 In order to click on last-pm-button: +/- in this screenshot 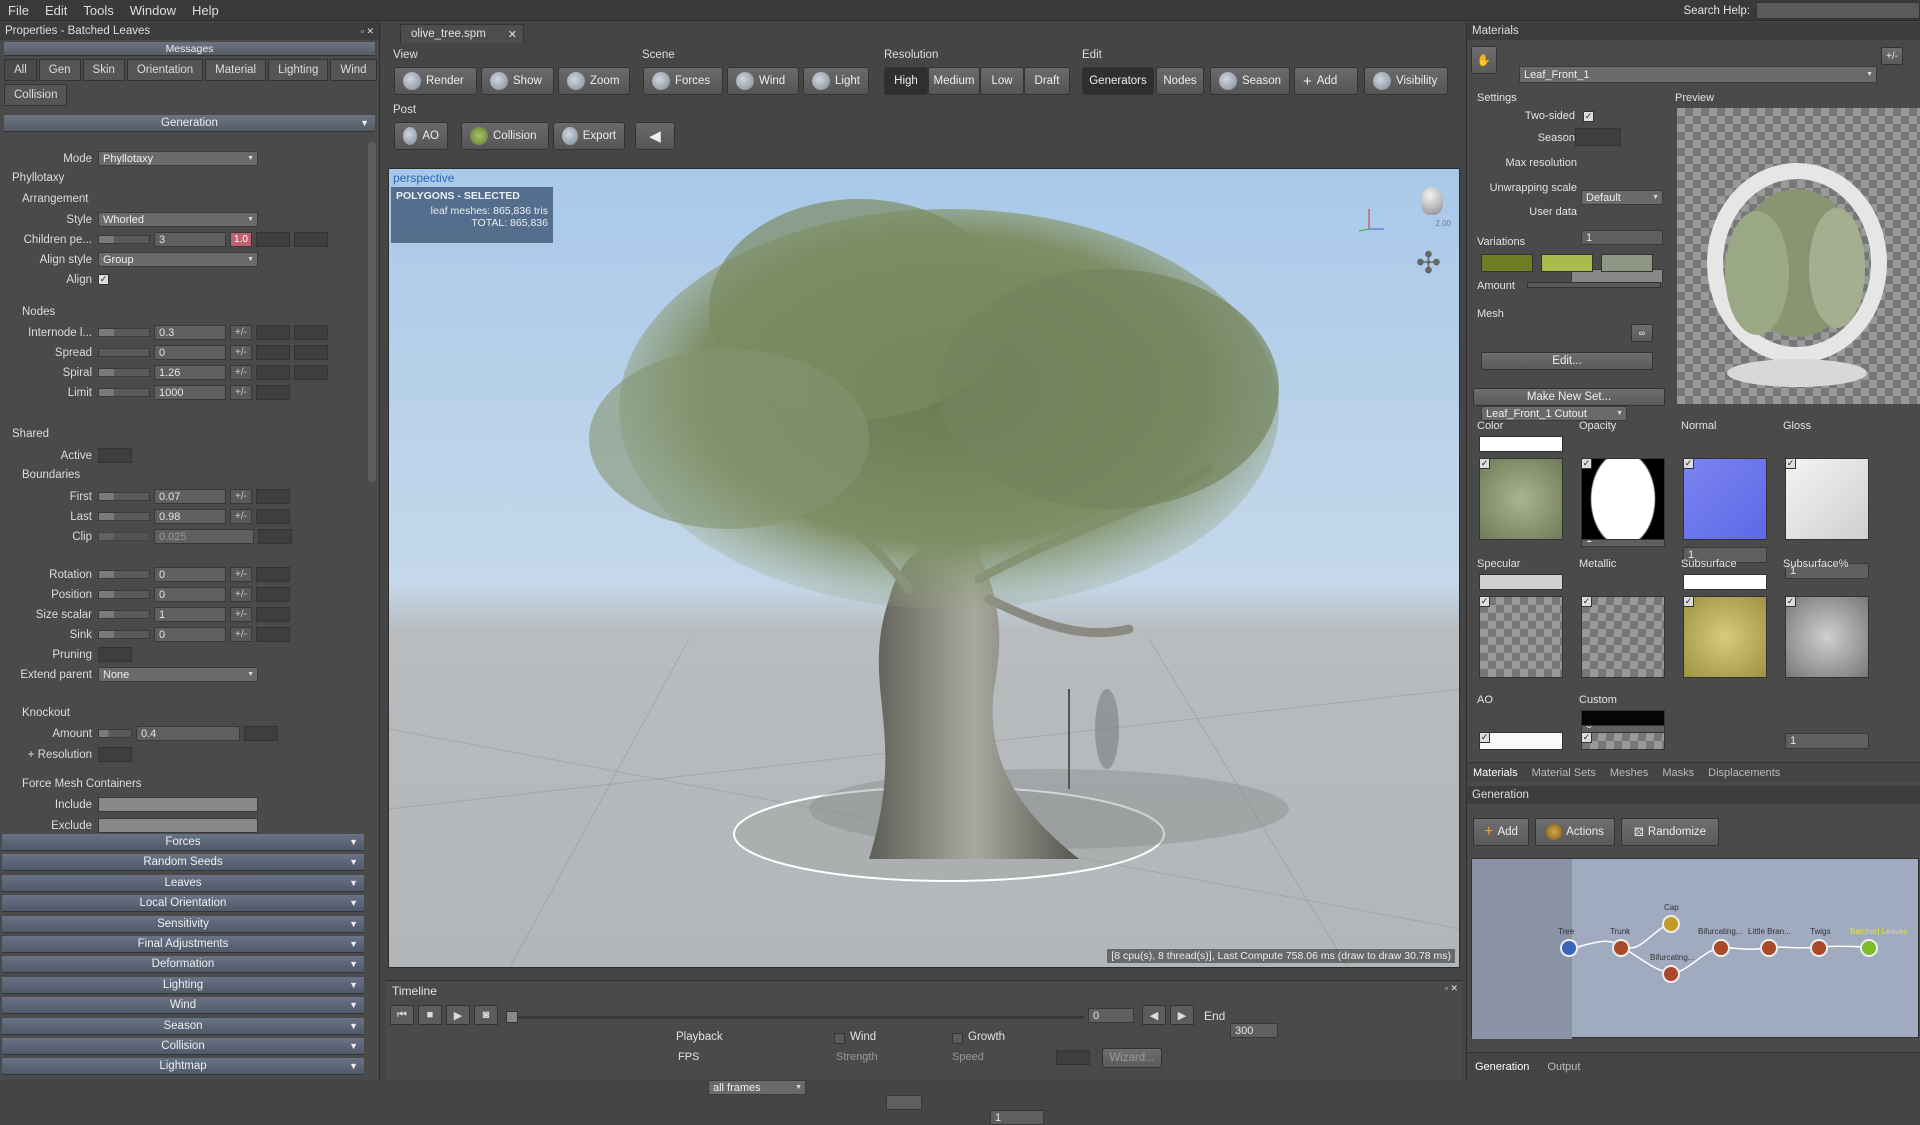, I will do `click(241, 516)`.